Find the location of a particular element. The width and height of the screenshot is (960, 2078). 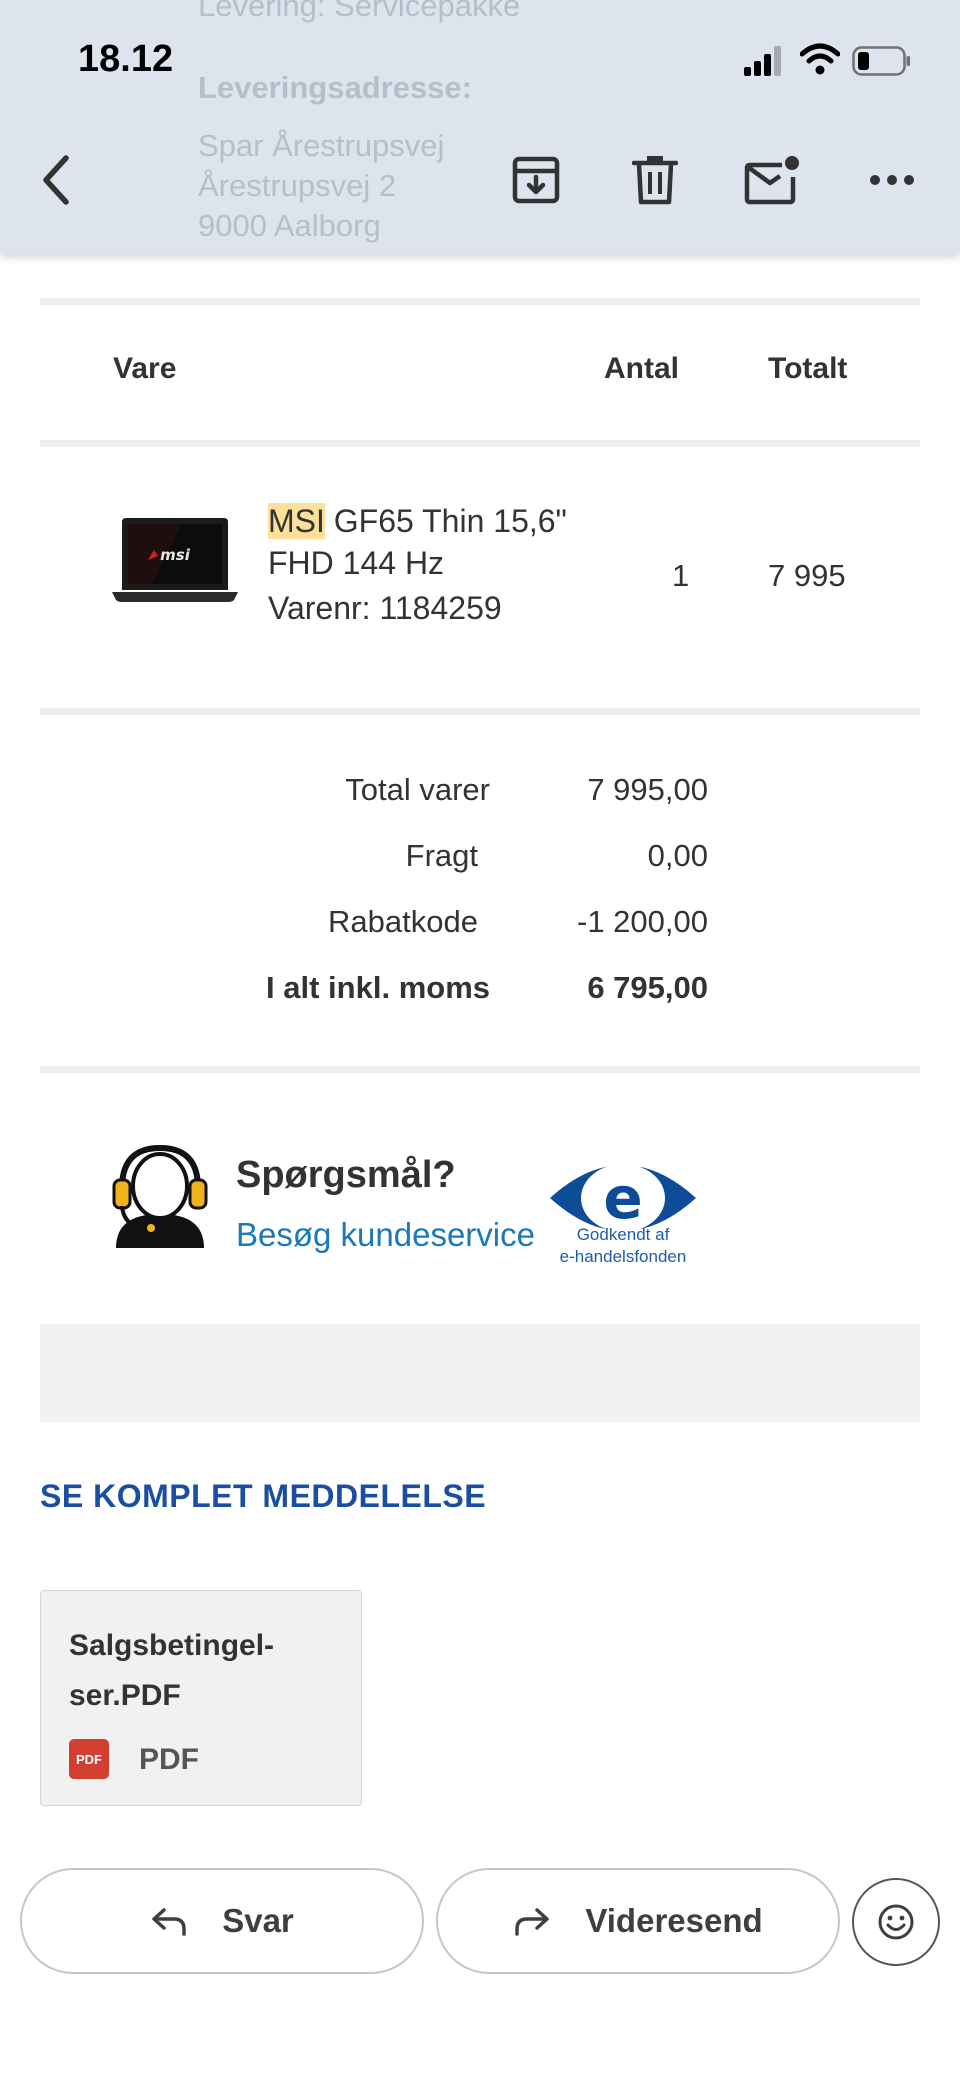

badge-line-2: e-handelsfonden is located at coordinates (623, 1256).